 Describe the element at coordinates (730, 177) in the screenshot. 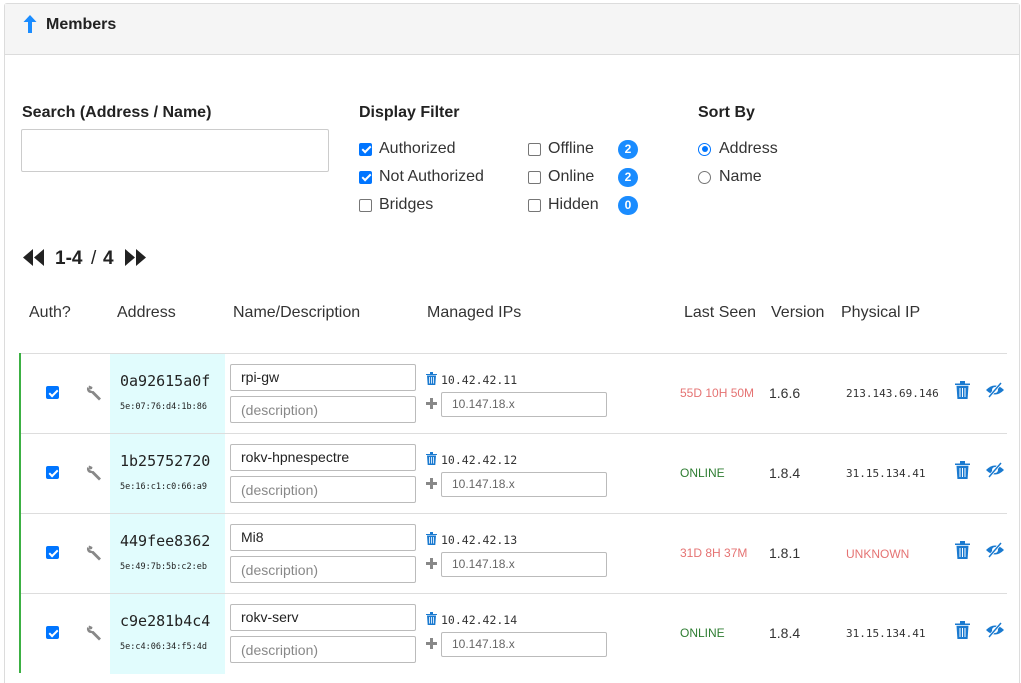

I see `sort-name: Name` at that location.